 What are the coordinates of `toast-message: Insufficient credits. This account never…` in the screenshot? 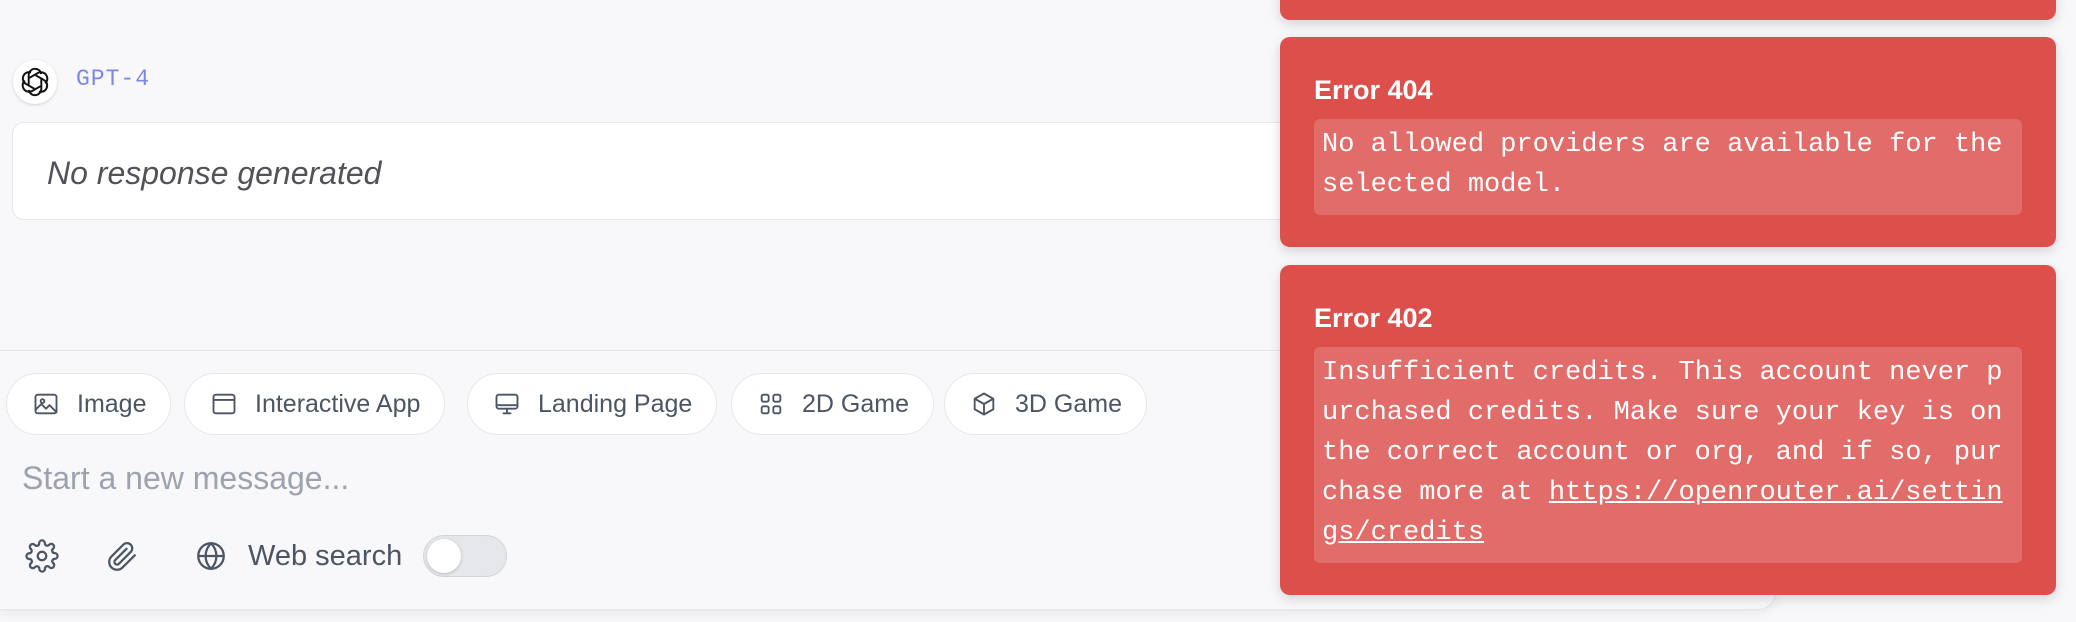 It's located at (1668, 455).